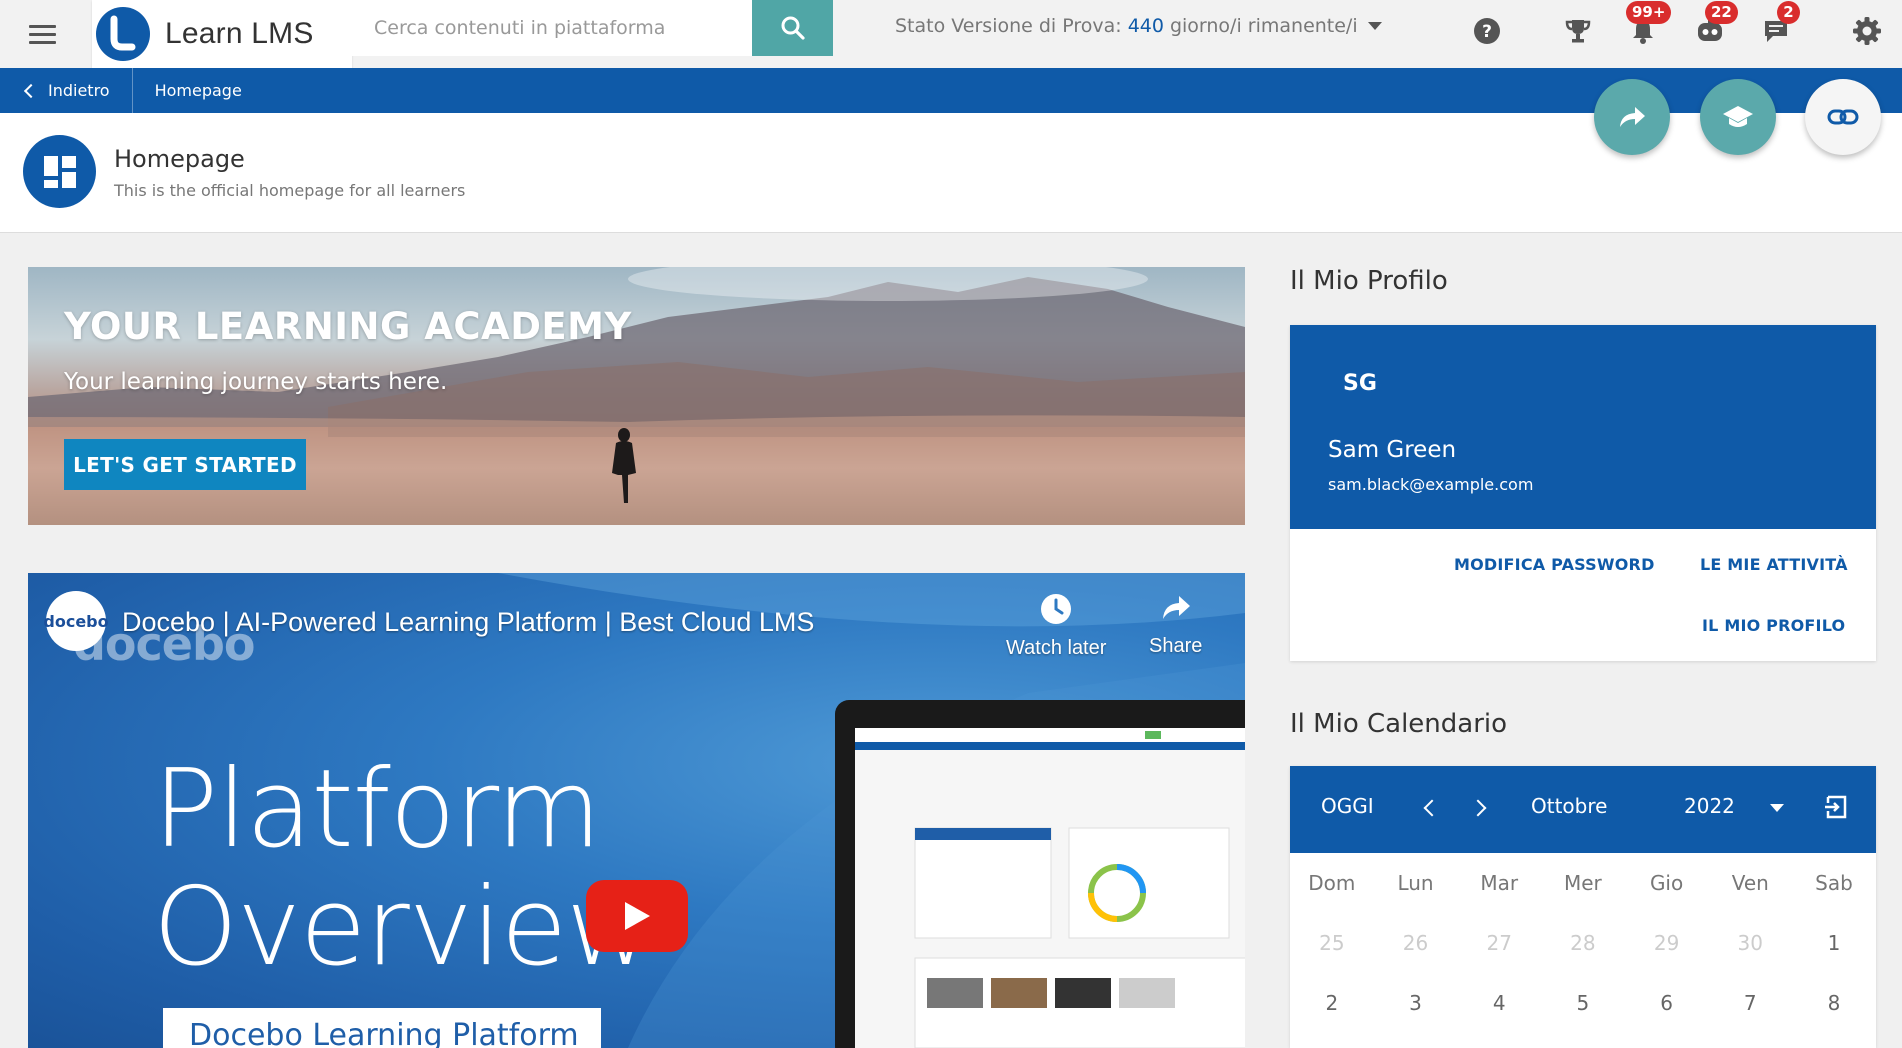  I want to click on video-overlay-title: Platform Overview, so click(403, 868).